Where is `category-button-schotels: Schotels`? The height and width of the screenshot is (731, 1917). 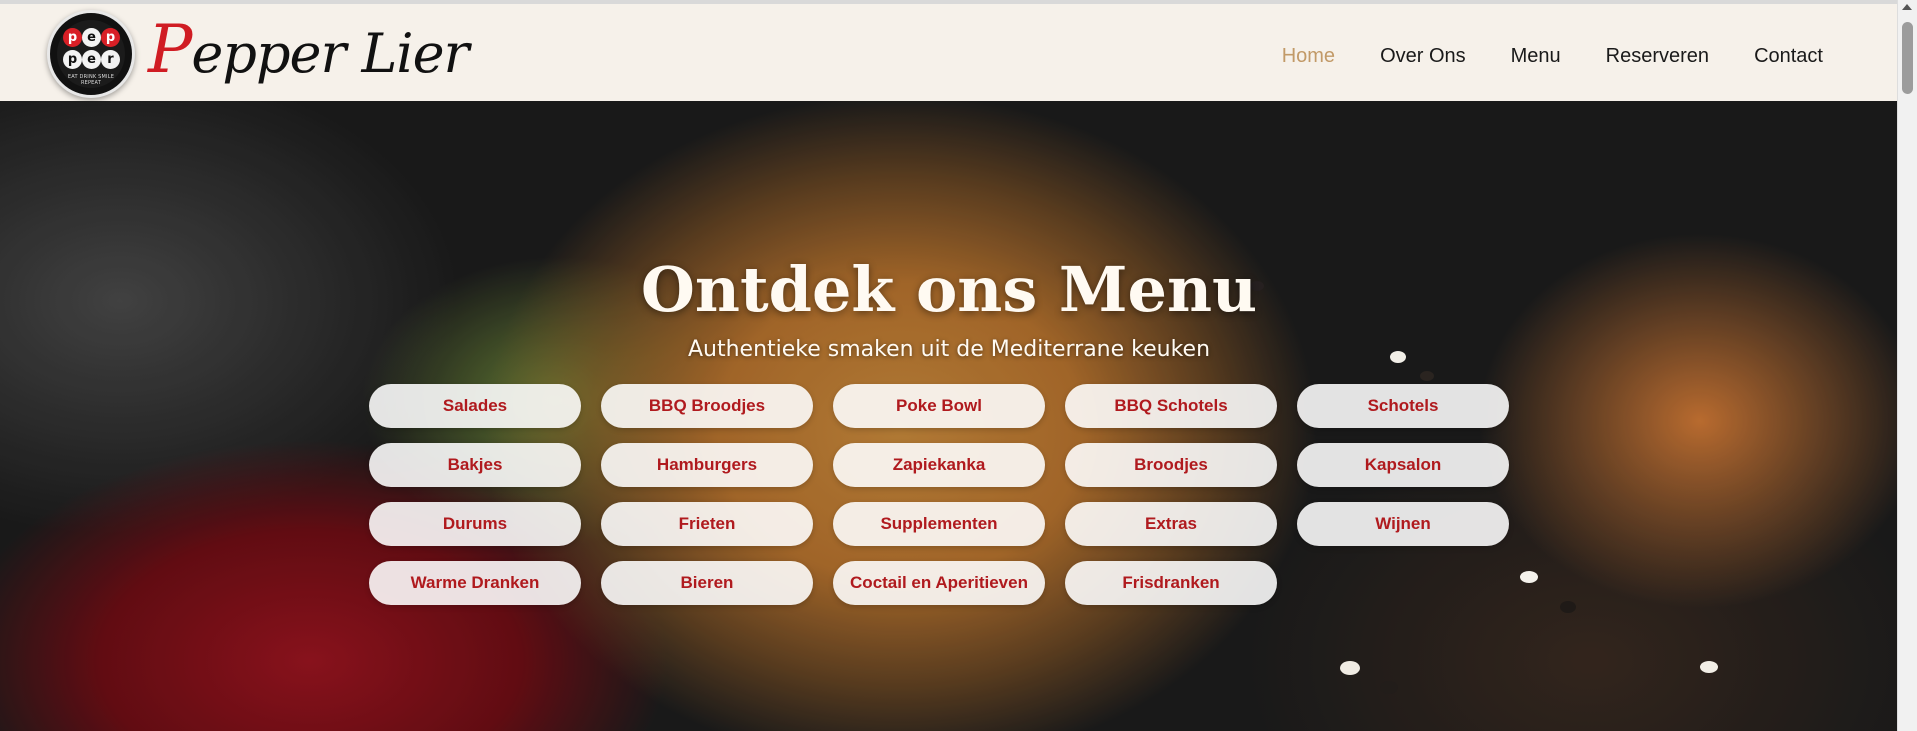
category-button-schotels: Schotels is located at coordinates (1403, 406).